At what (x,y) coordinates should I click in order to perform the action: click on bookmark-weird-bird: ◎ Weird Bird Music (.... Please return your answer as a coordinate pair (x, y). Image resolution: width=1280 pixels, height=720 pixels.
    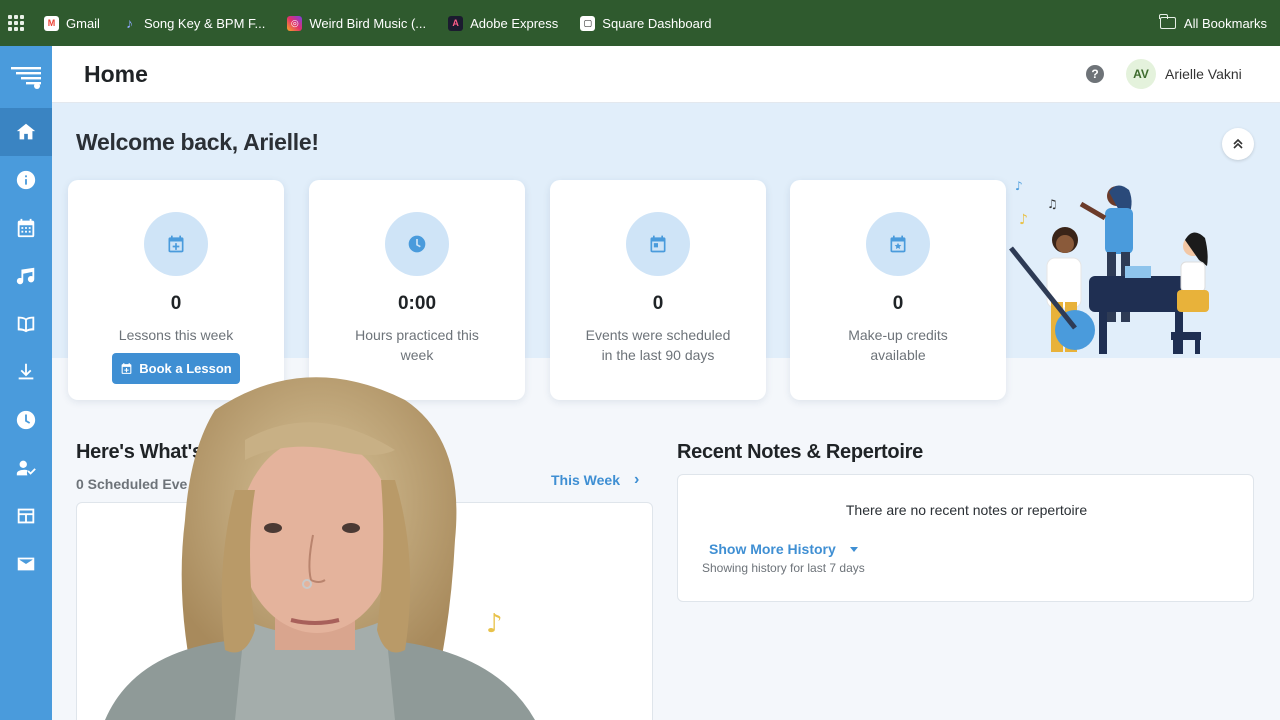
    Looking at the image, I should click on (357, 23).